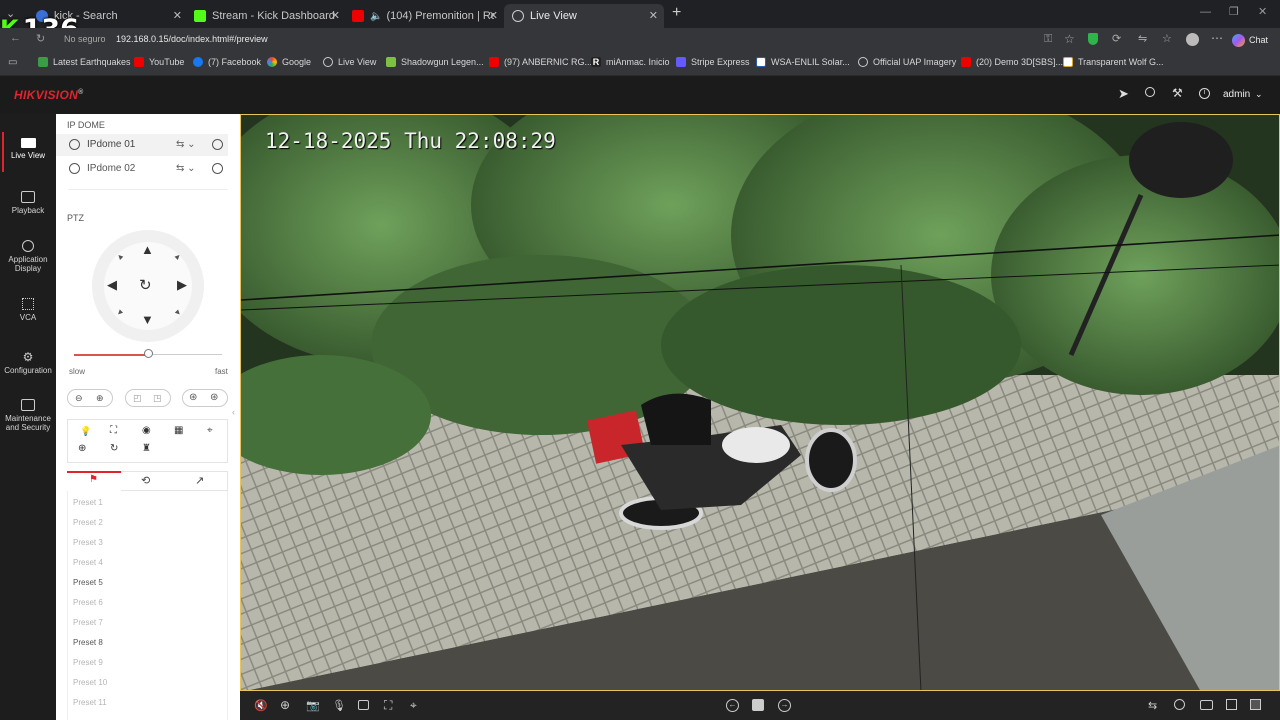 The image size is (1280, 720). Describe the element at coordinates (28, 256) in the screenshot. I see `nav-application-display: Application Display` at that location.